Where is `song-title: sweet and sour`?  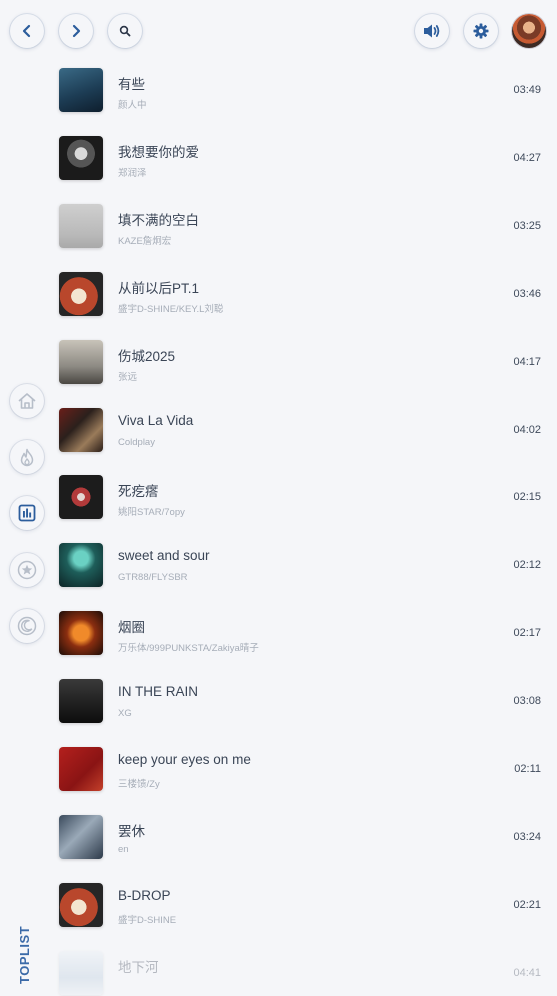 song-title: sweet and sour is located at coordinates (164, 555).